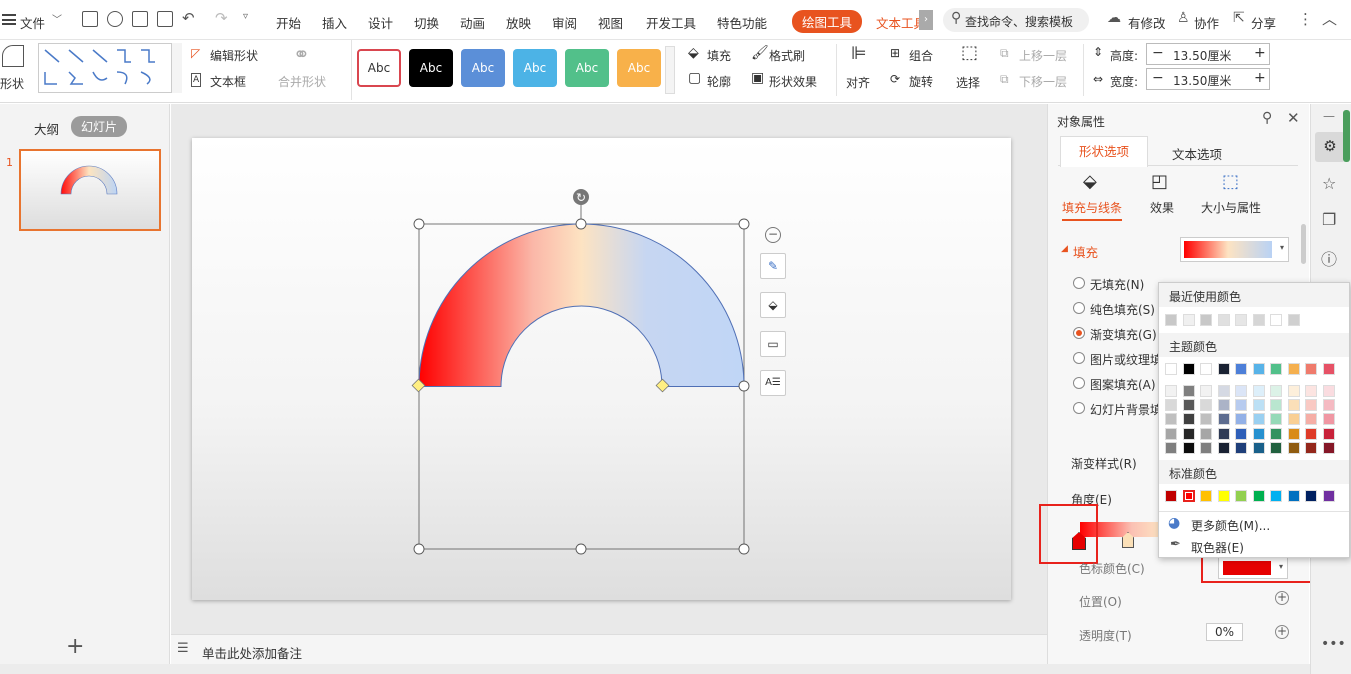  Describe the element at coordinates (587, 68) in the screenshot. I see `shape-style-5: Abc` at that location.